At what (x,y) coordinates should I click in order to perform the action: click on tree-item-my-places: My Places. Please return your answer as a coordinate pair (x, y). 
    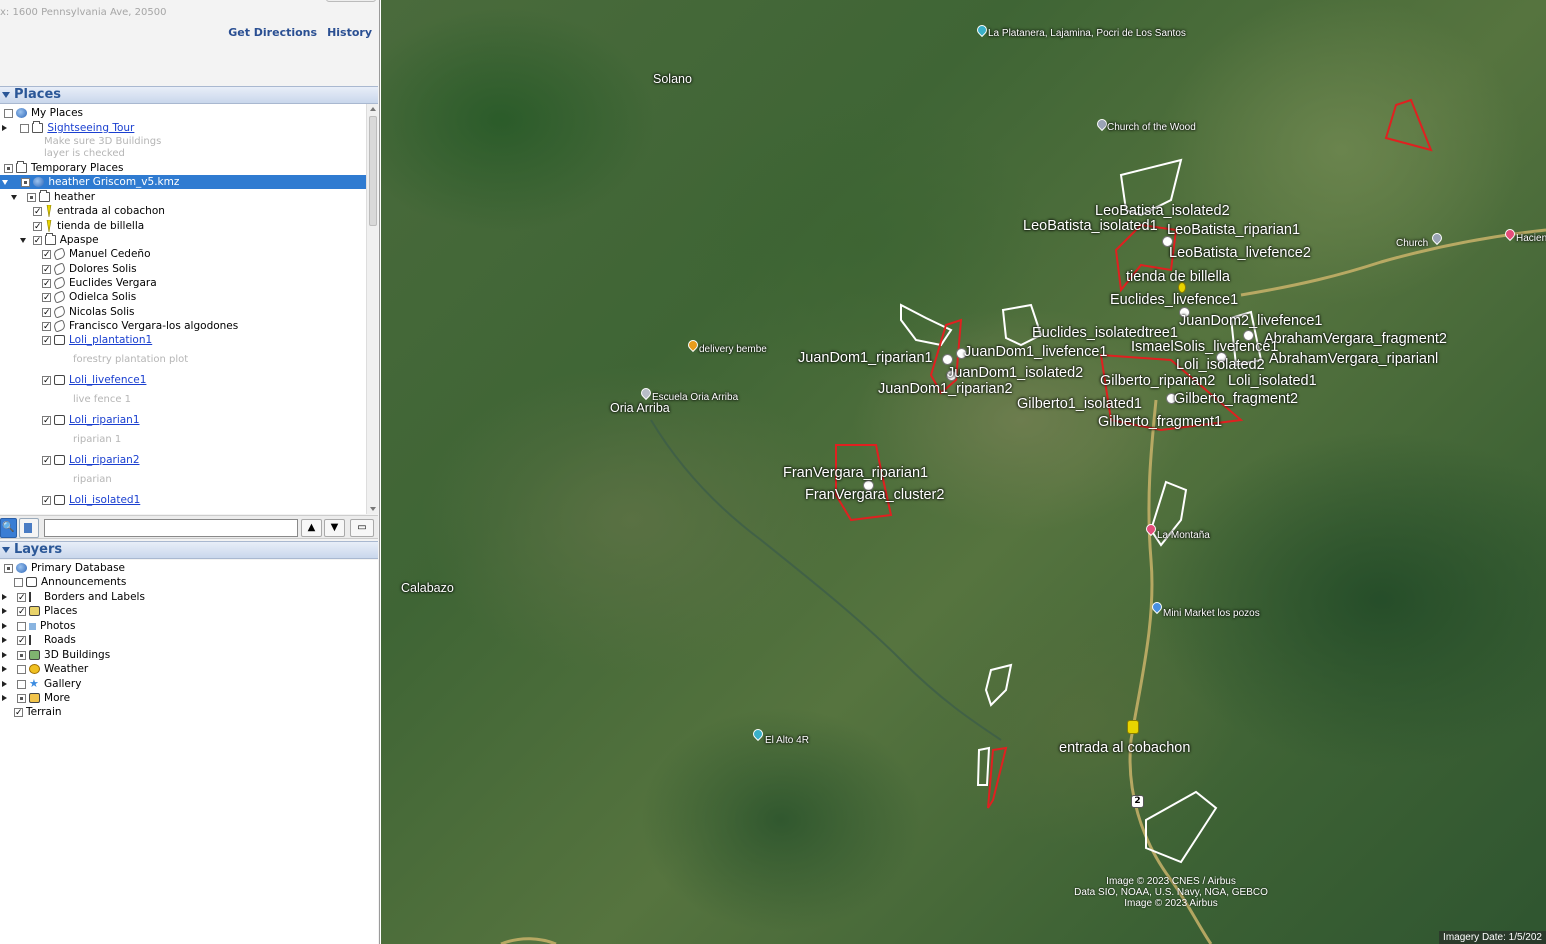
    Looking at the image, I should click on (43, 113).